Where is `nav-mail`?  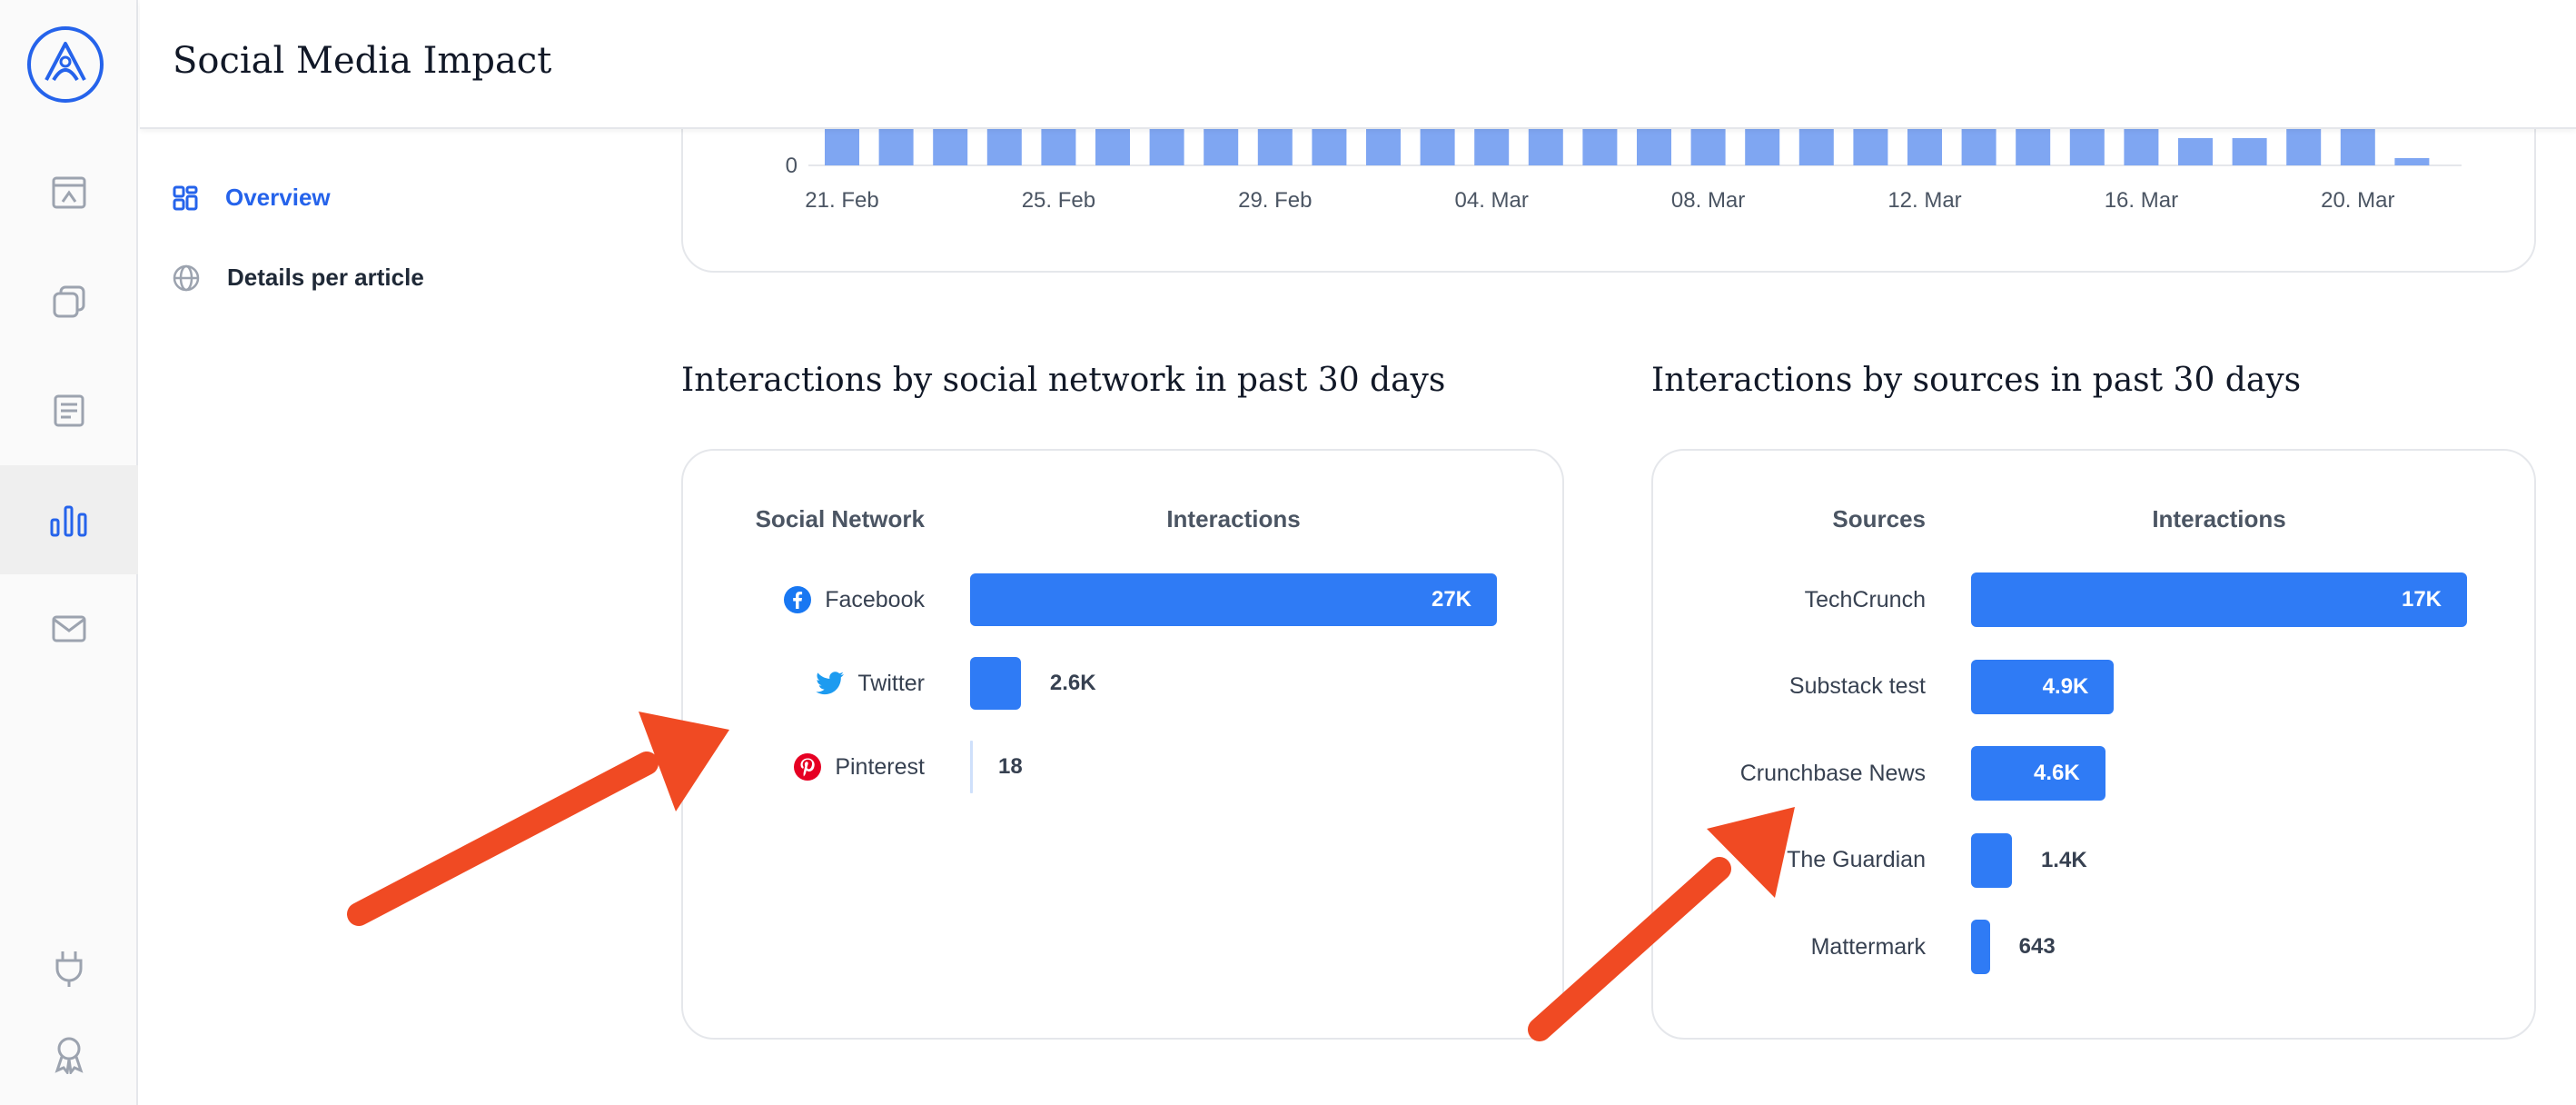
nav-mail is located at coordinates (69, 628).